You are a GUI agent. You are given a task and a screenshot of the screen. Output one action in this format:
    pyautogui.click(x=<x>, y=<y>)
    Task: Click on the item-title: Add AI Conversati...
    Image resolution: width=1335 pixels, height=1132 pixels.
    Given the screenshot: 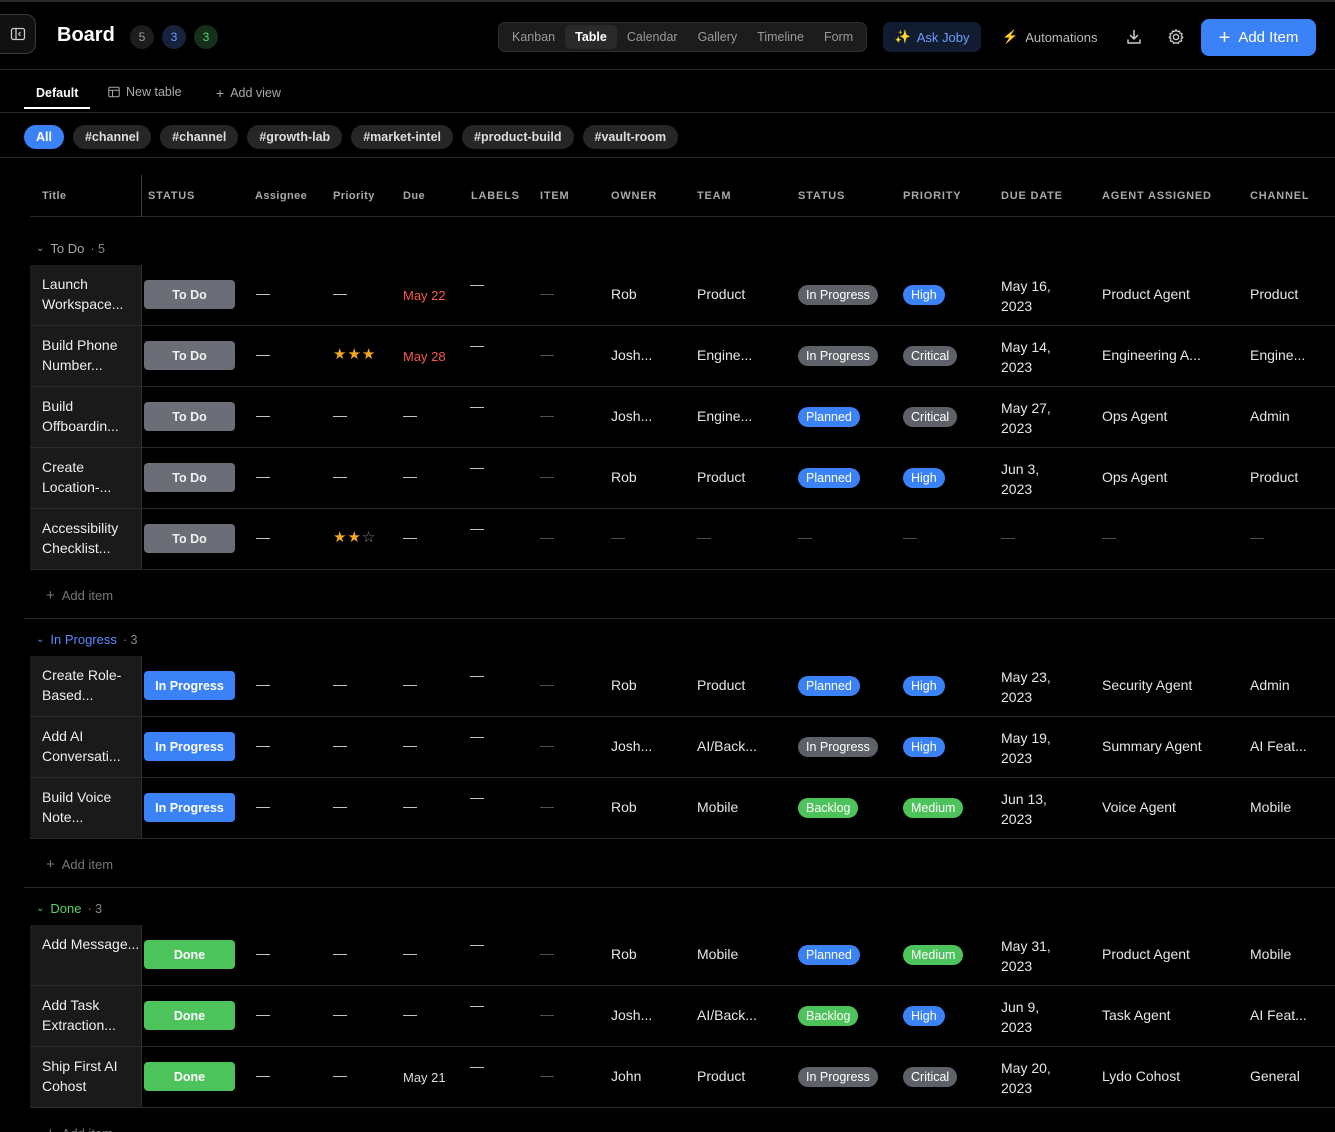 What is the action you would take?
    pyautogui.click(x=85, y=747)
    